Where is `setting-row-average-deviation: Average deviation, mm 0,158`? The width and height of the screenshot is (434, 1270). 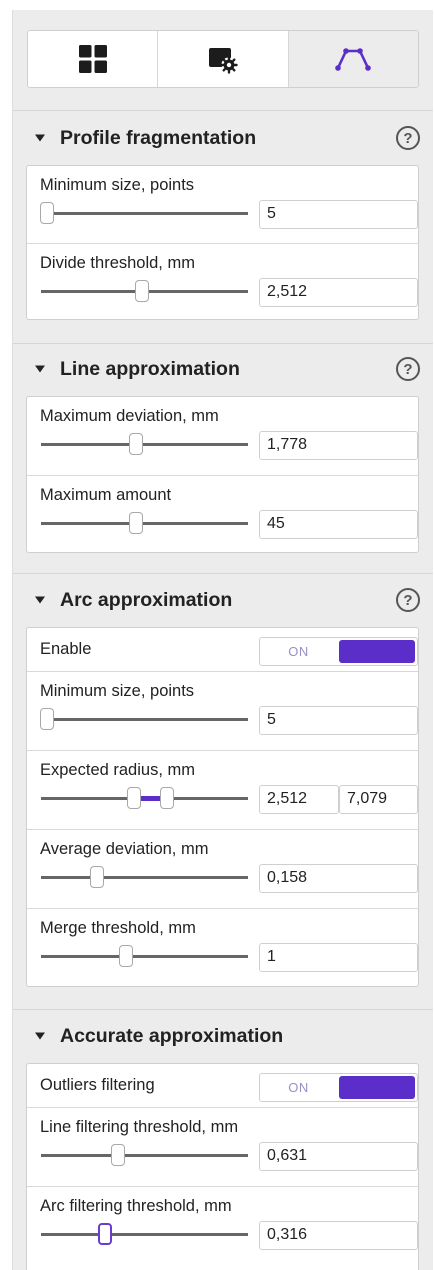
setting-row-average-deviation: Average deviation, mm 0,158 is located at coordinates (222, 869).